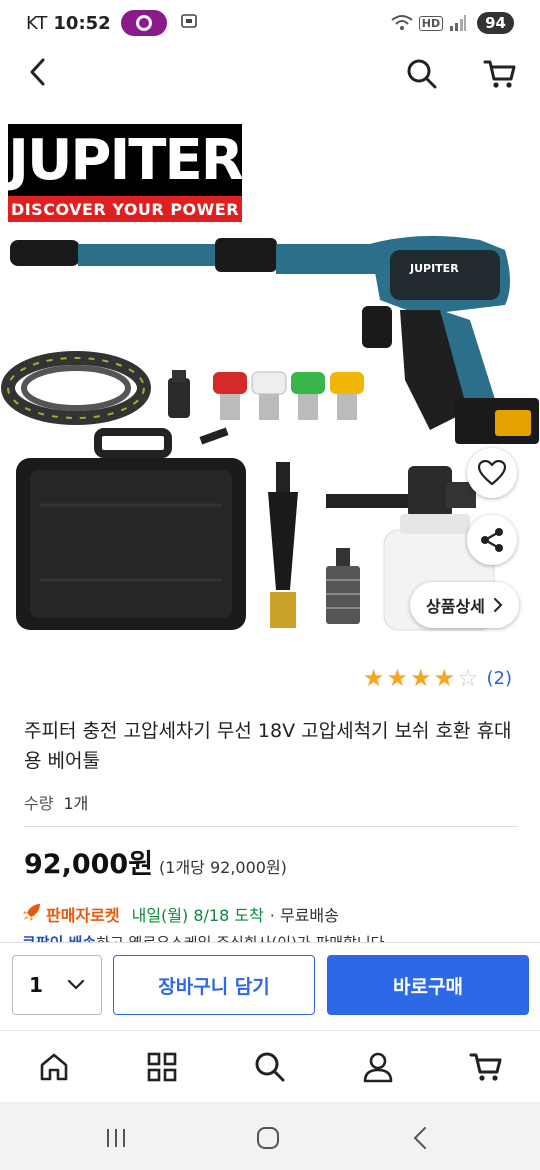  What do you see at coordinates (39, 803) in the screenshot?
I see `quantity-label: 수량` at bounding box center [39, 803].